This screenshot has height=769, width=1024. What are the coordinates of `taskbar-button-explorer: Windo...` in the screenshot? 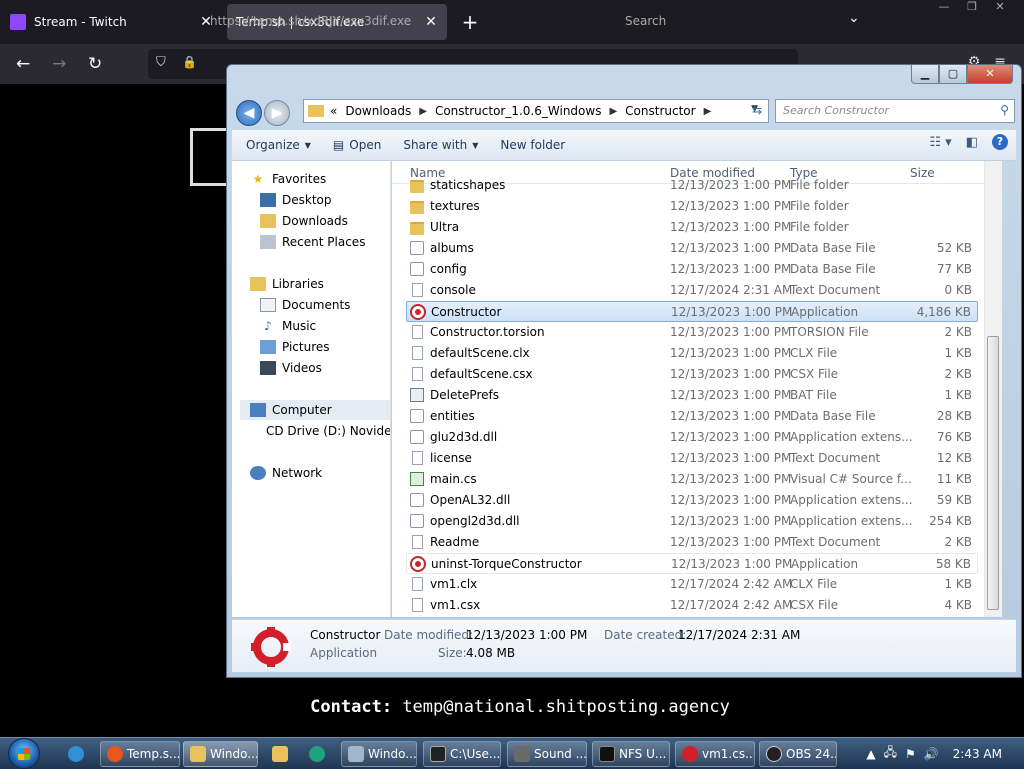 It's located at (220, 754).